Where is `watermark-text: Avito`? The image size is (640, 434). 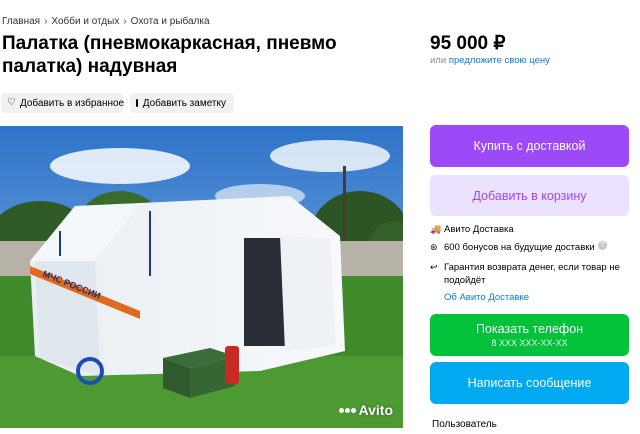 watermark-text: Avito is located at coordinates (375, 410).